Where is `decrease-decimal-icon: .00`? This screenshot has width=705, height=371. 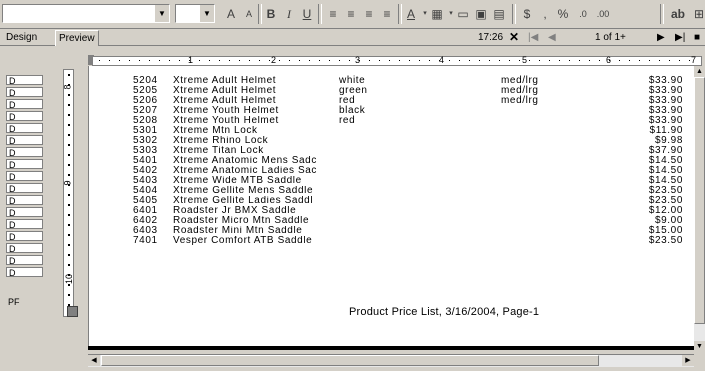
decrease-decimal-icon: .00 is located at coordinates (603, 14).